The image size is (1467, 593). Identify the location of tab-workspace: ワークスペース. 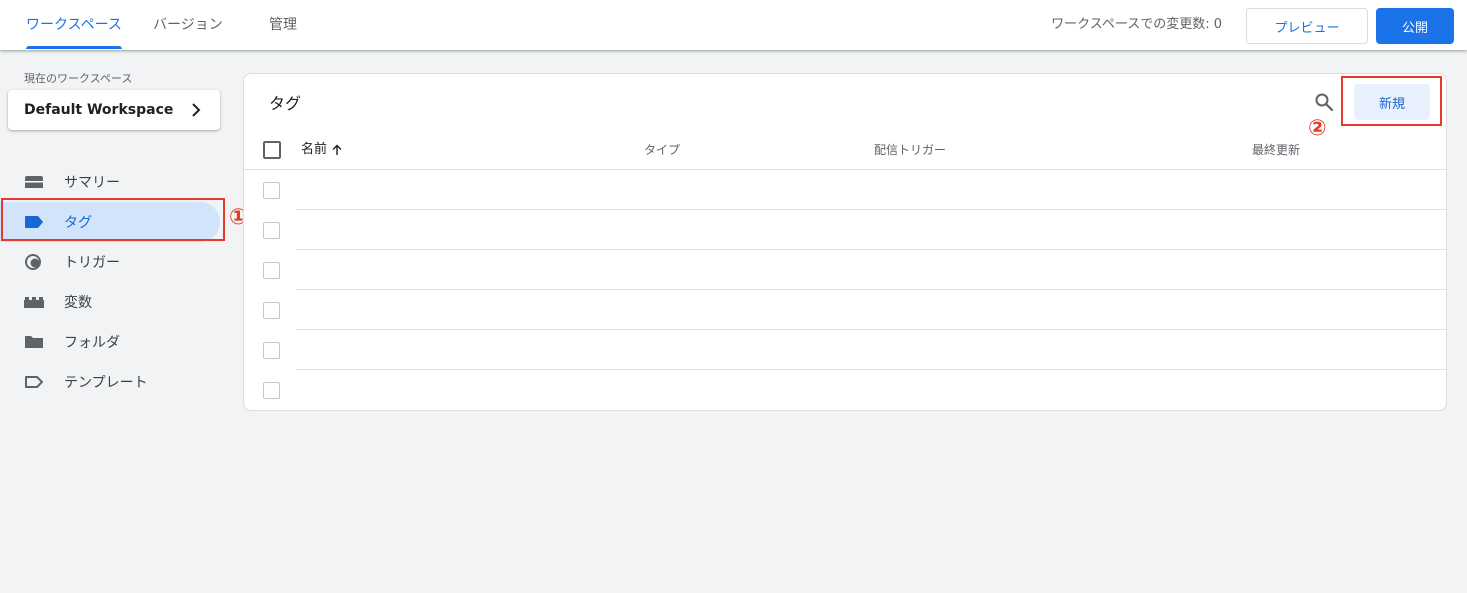
(74, 25).